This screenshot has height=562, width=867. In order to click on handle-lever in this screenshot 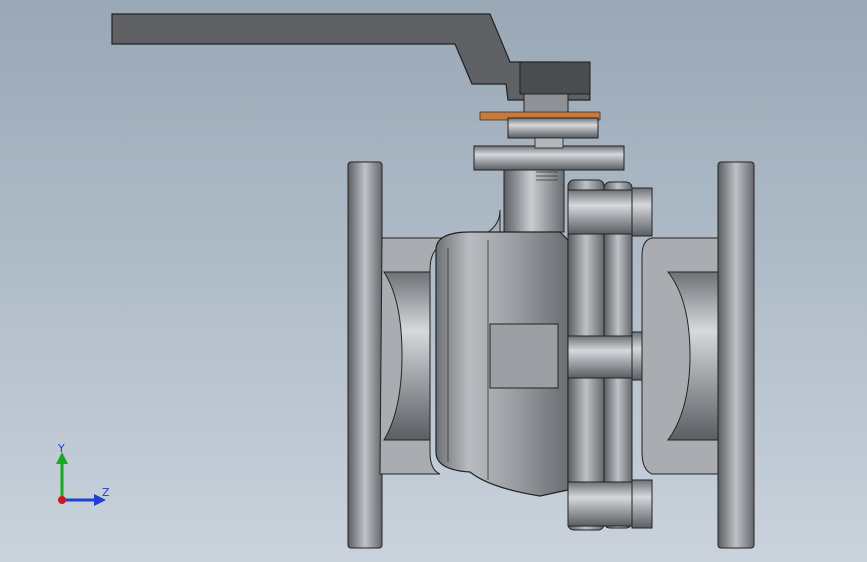, I will do `click(351, 57)`.